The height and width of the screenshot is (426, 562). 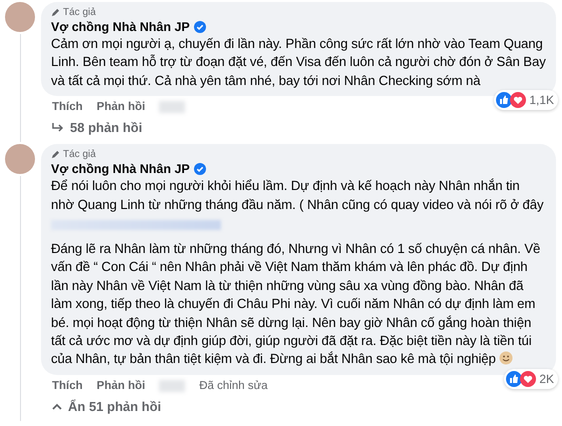 What do you see at coordinates (298, 195) in the screenshot?
I see `comment-text: Để nói luôn cho mọi người khỏi hiểu lầm. Dự định và kế hoạch này Nhân nhắn tin nhờ Quang Linh từ những tháng đầu năm. ( Nhân cũng có quay video và nói rõ ở đây` at bounding box center [298, 195].